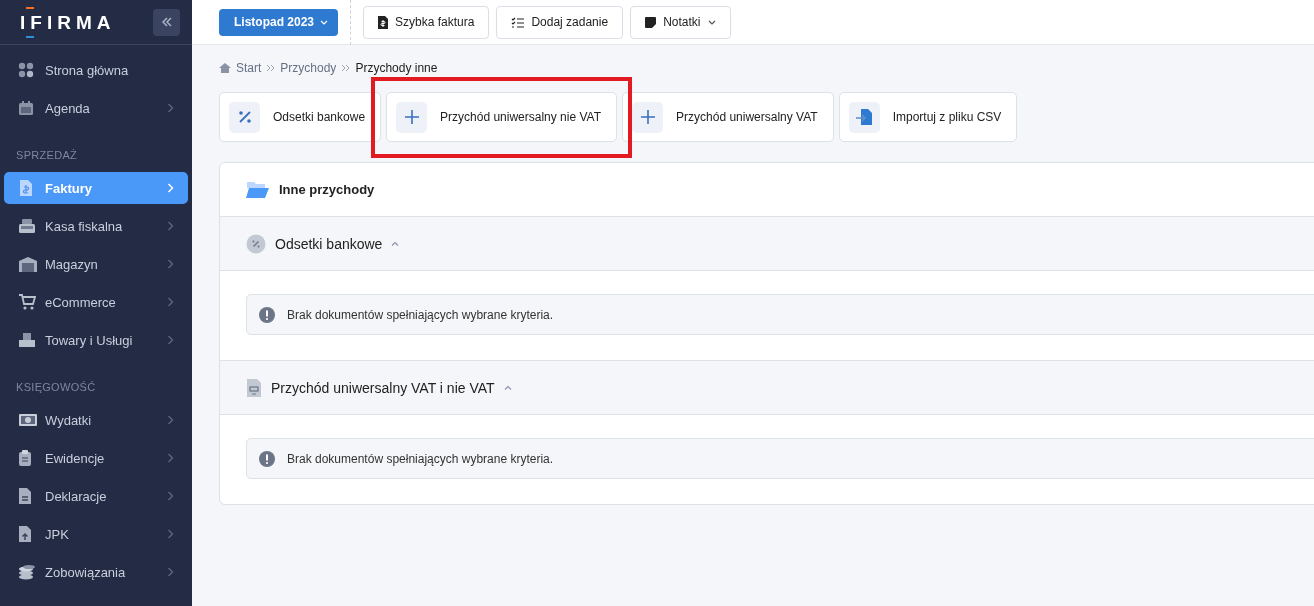  What do you see at coordinates (84, 226) in the screenshot?
I see `sidebar-item-label: Kasa fiskalna` at bounding box center [84, 226].